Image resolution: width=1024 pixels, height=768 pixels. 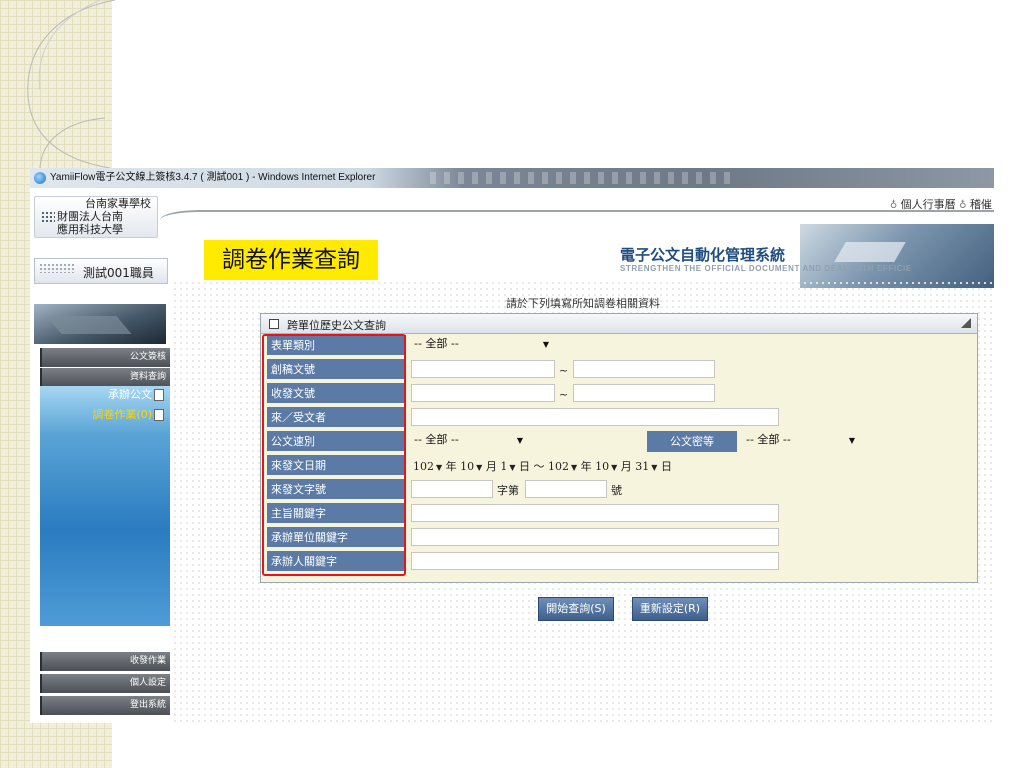 What do you see at coordinates (452, 489) in the screenshot?
I see `doc-word-input` at bounding box center [452, 489].